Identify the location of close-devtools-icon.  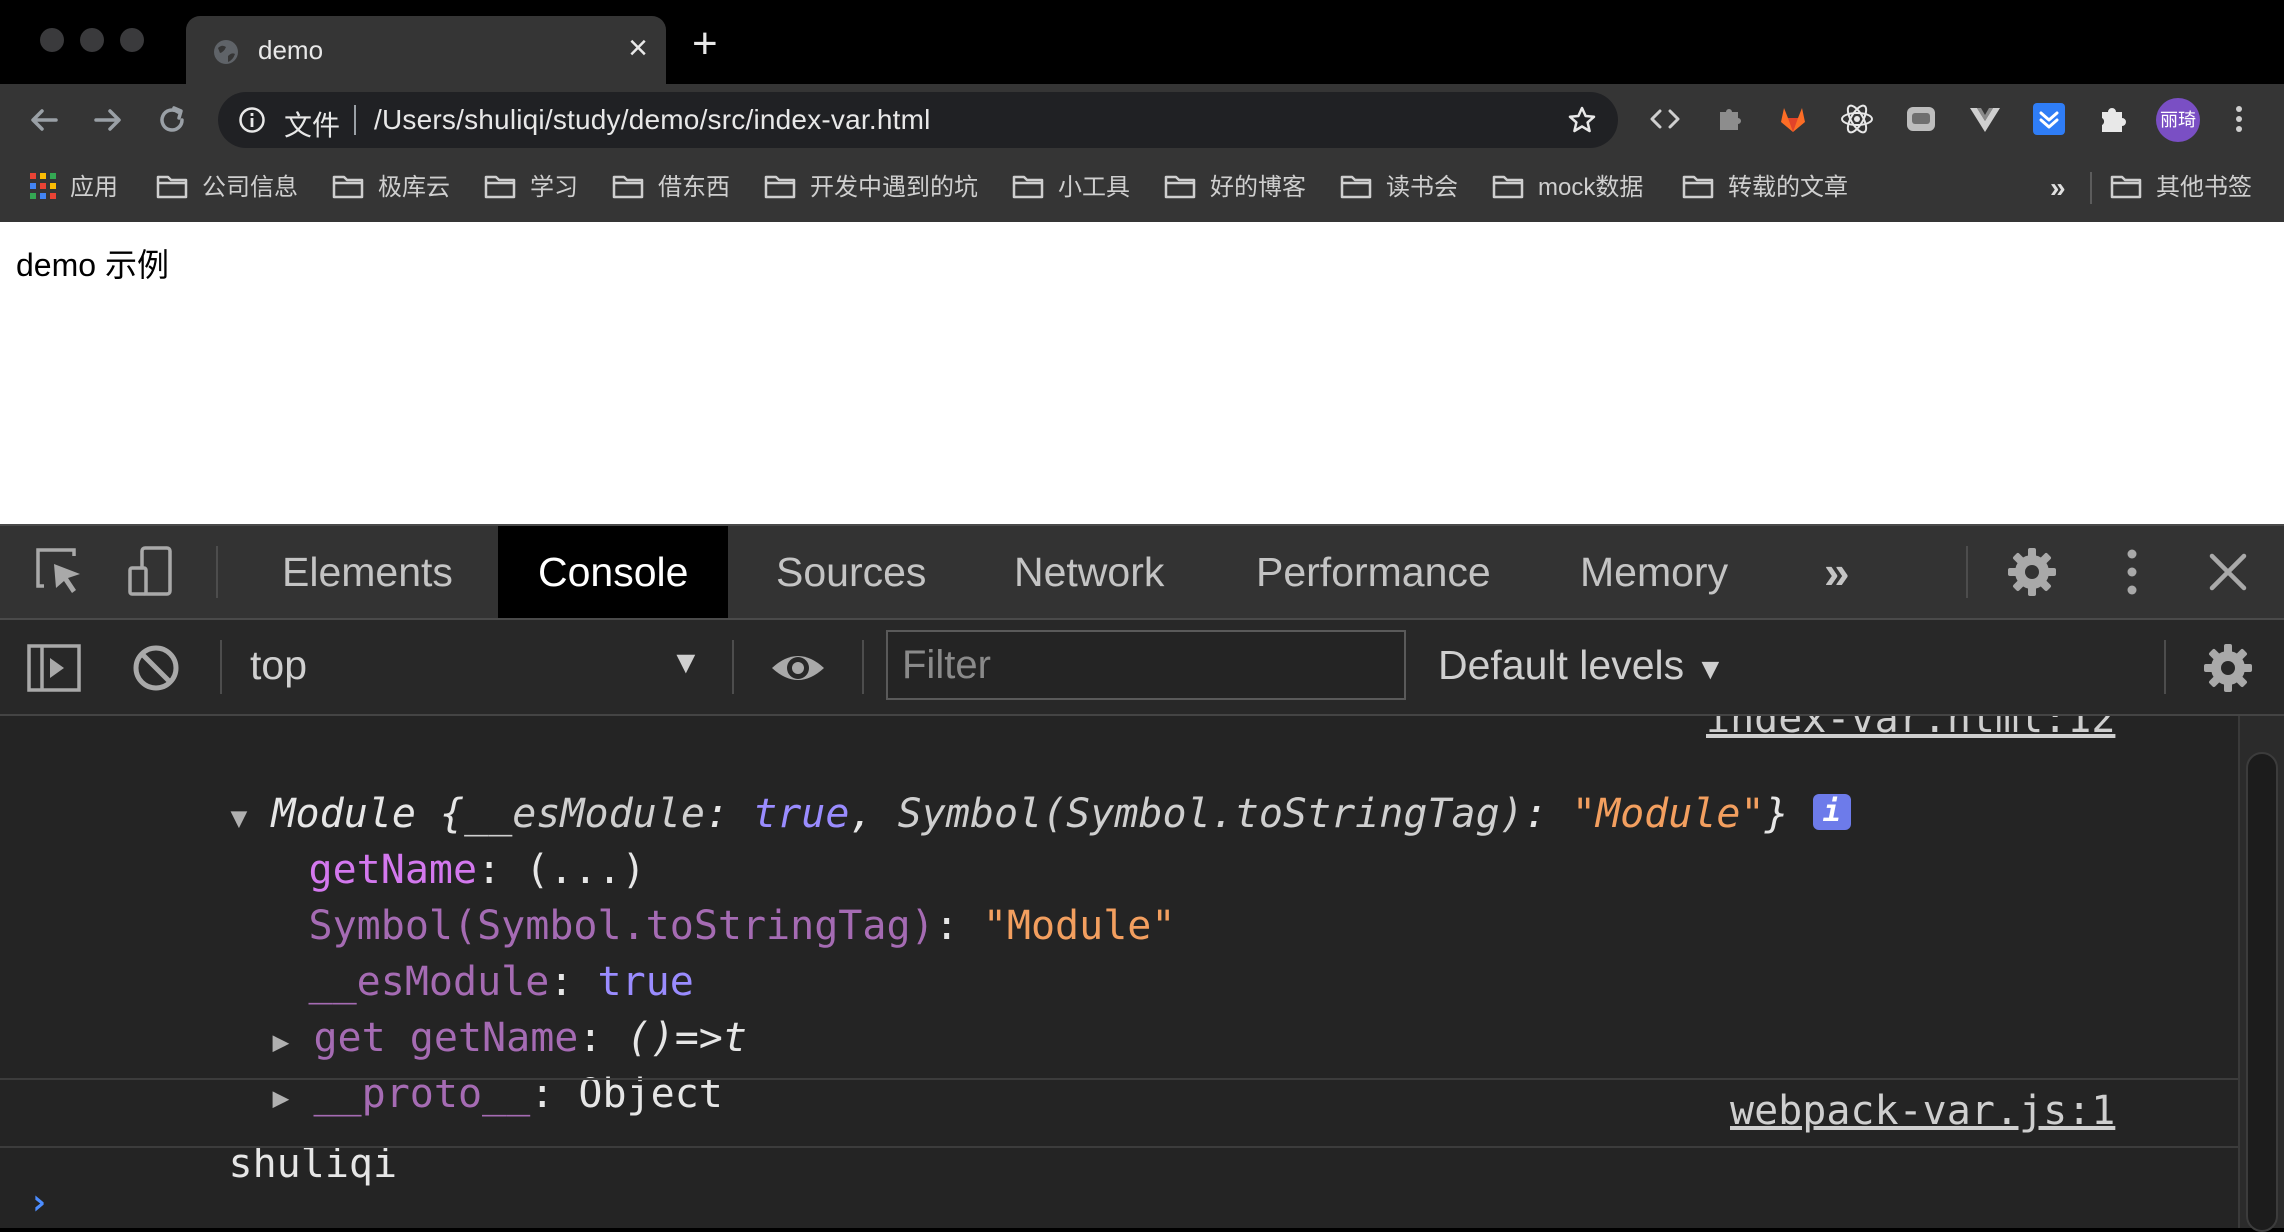
(2228, 572).